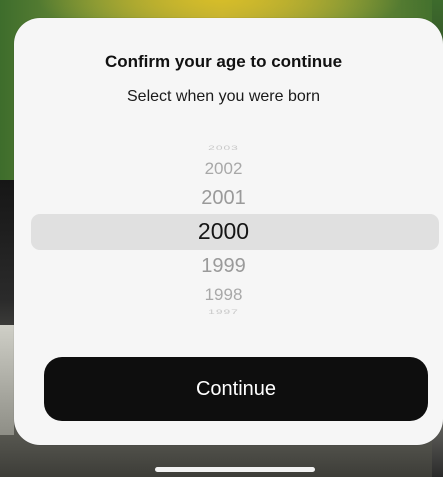  What do you see at coordinates (223, 312) in the screenshot?
I see `picker-year-option: 1997` at bounding box center [223, 312].